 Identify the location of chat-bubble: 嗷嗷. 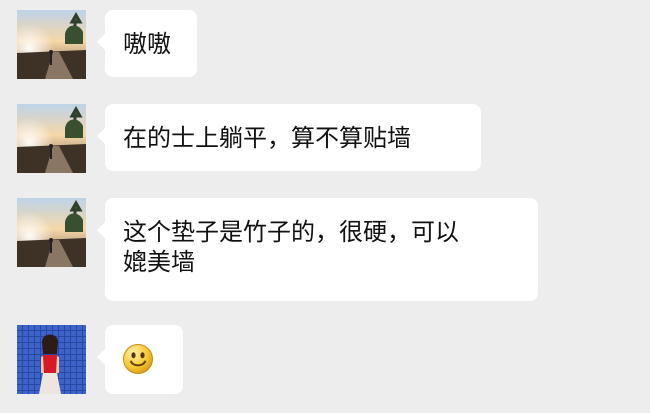
(147, 43).